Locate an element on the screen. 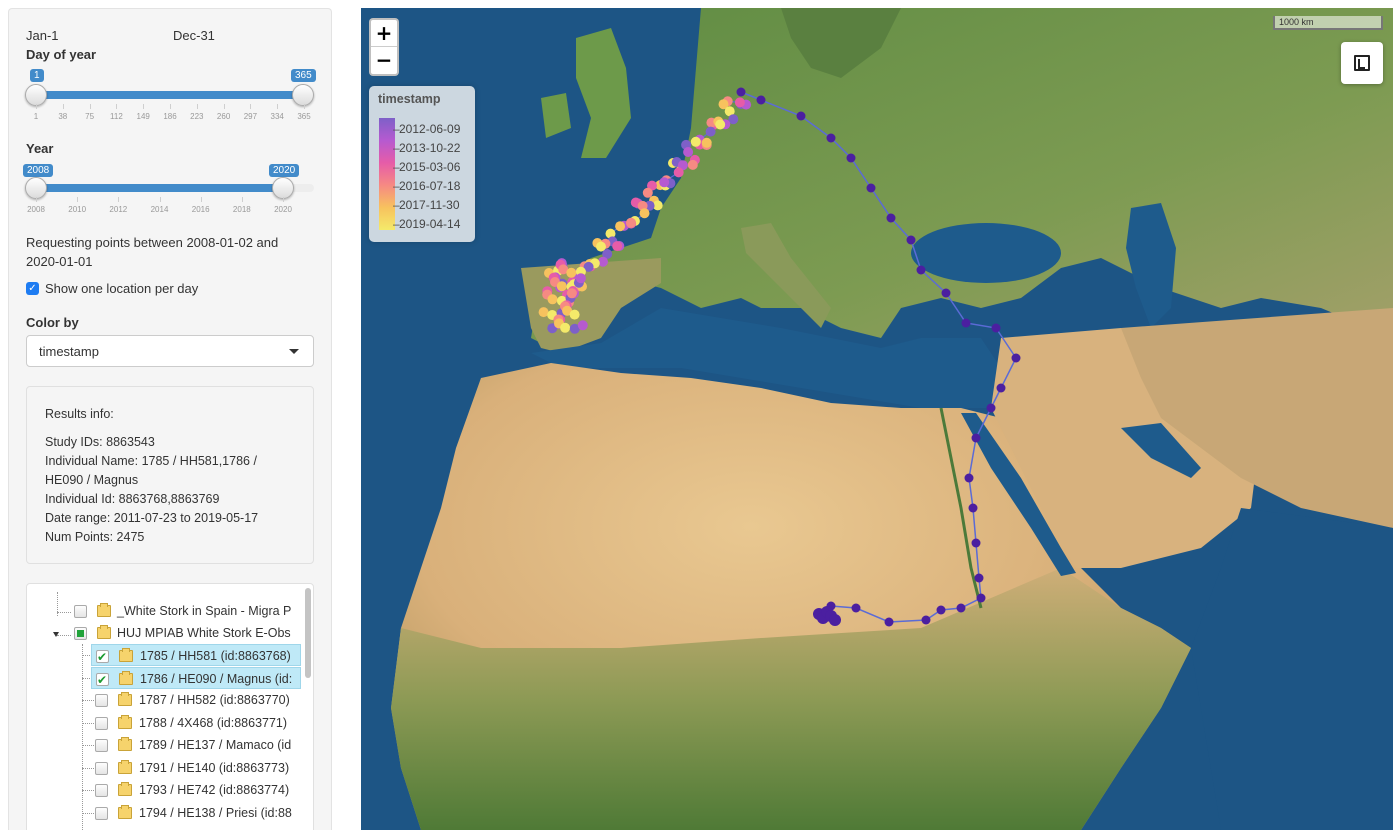  year-grid-tick is located at coordinates (78, 199).